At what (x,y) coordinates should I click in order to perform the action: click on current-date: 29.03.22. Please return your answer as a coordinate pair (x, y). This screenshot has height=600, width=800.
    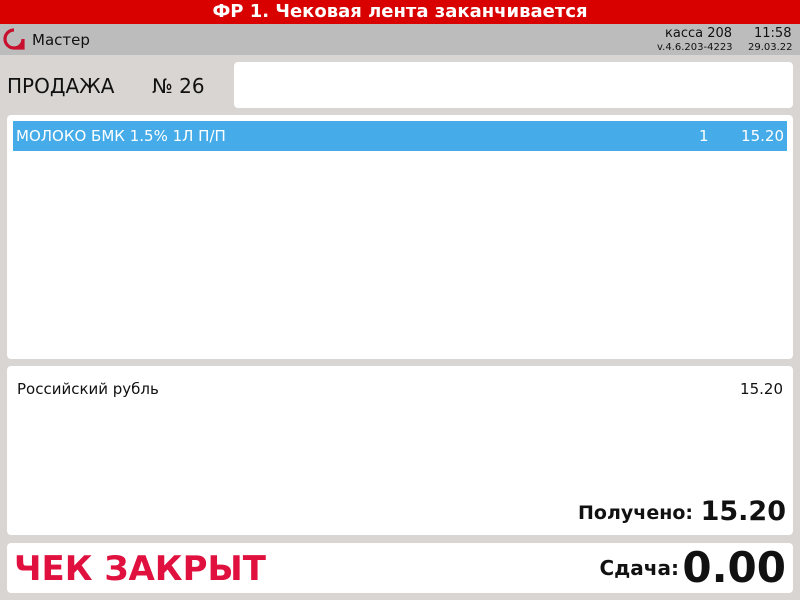
    Looking at the image, I should click on (770, 47).